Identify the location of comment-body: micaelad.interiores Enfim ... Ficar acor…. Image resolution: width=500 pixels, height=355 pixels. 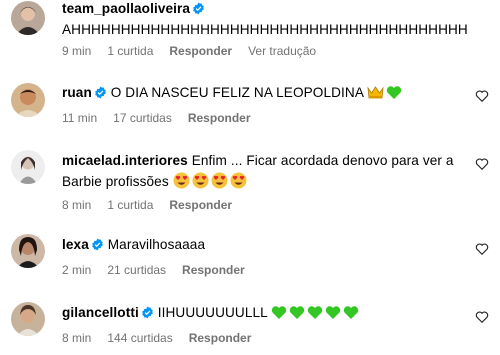
(267, 171).